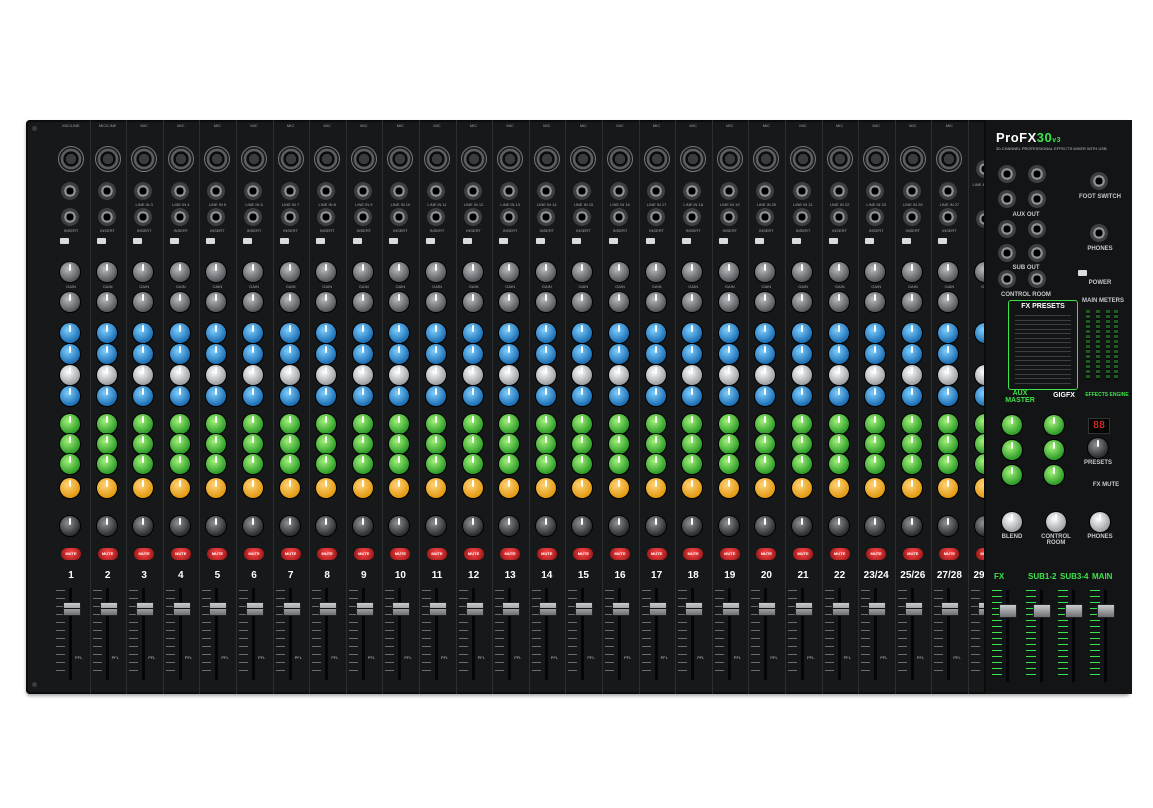 This screenshot has width=1153, height=808. Describe the element at coordinates (1100, 522) in the screenshot. I see `phones-knob` at that location.